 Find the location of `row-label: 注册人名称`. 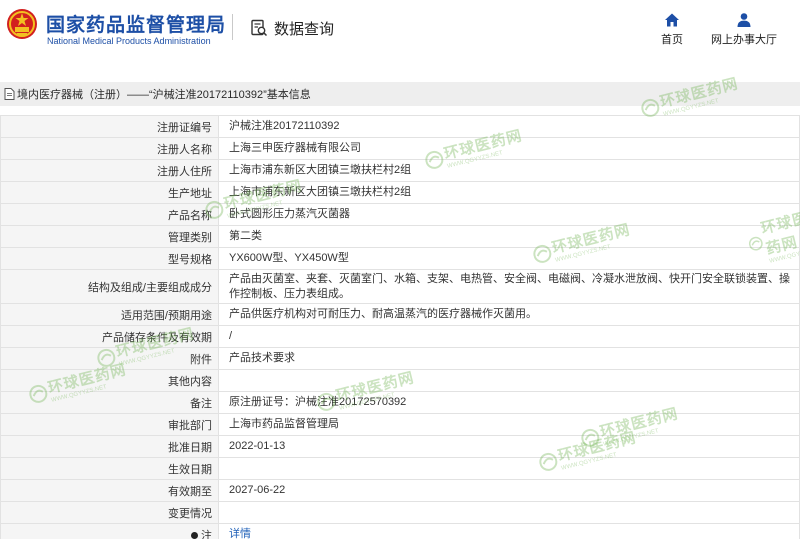

row-label: 注册人名称 is located at coordinates (109, 148).